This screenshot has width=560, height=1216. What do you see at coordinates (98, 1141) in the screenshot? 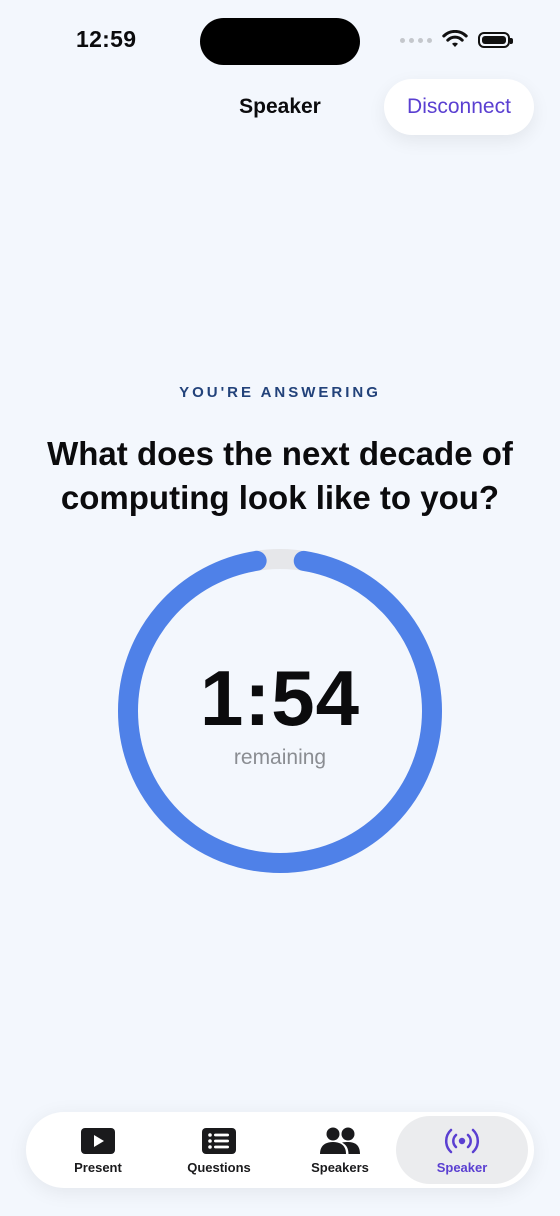
I see `play-icon` at bounding box center [98, 1141].